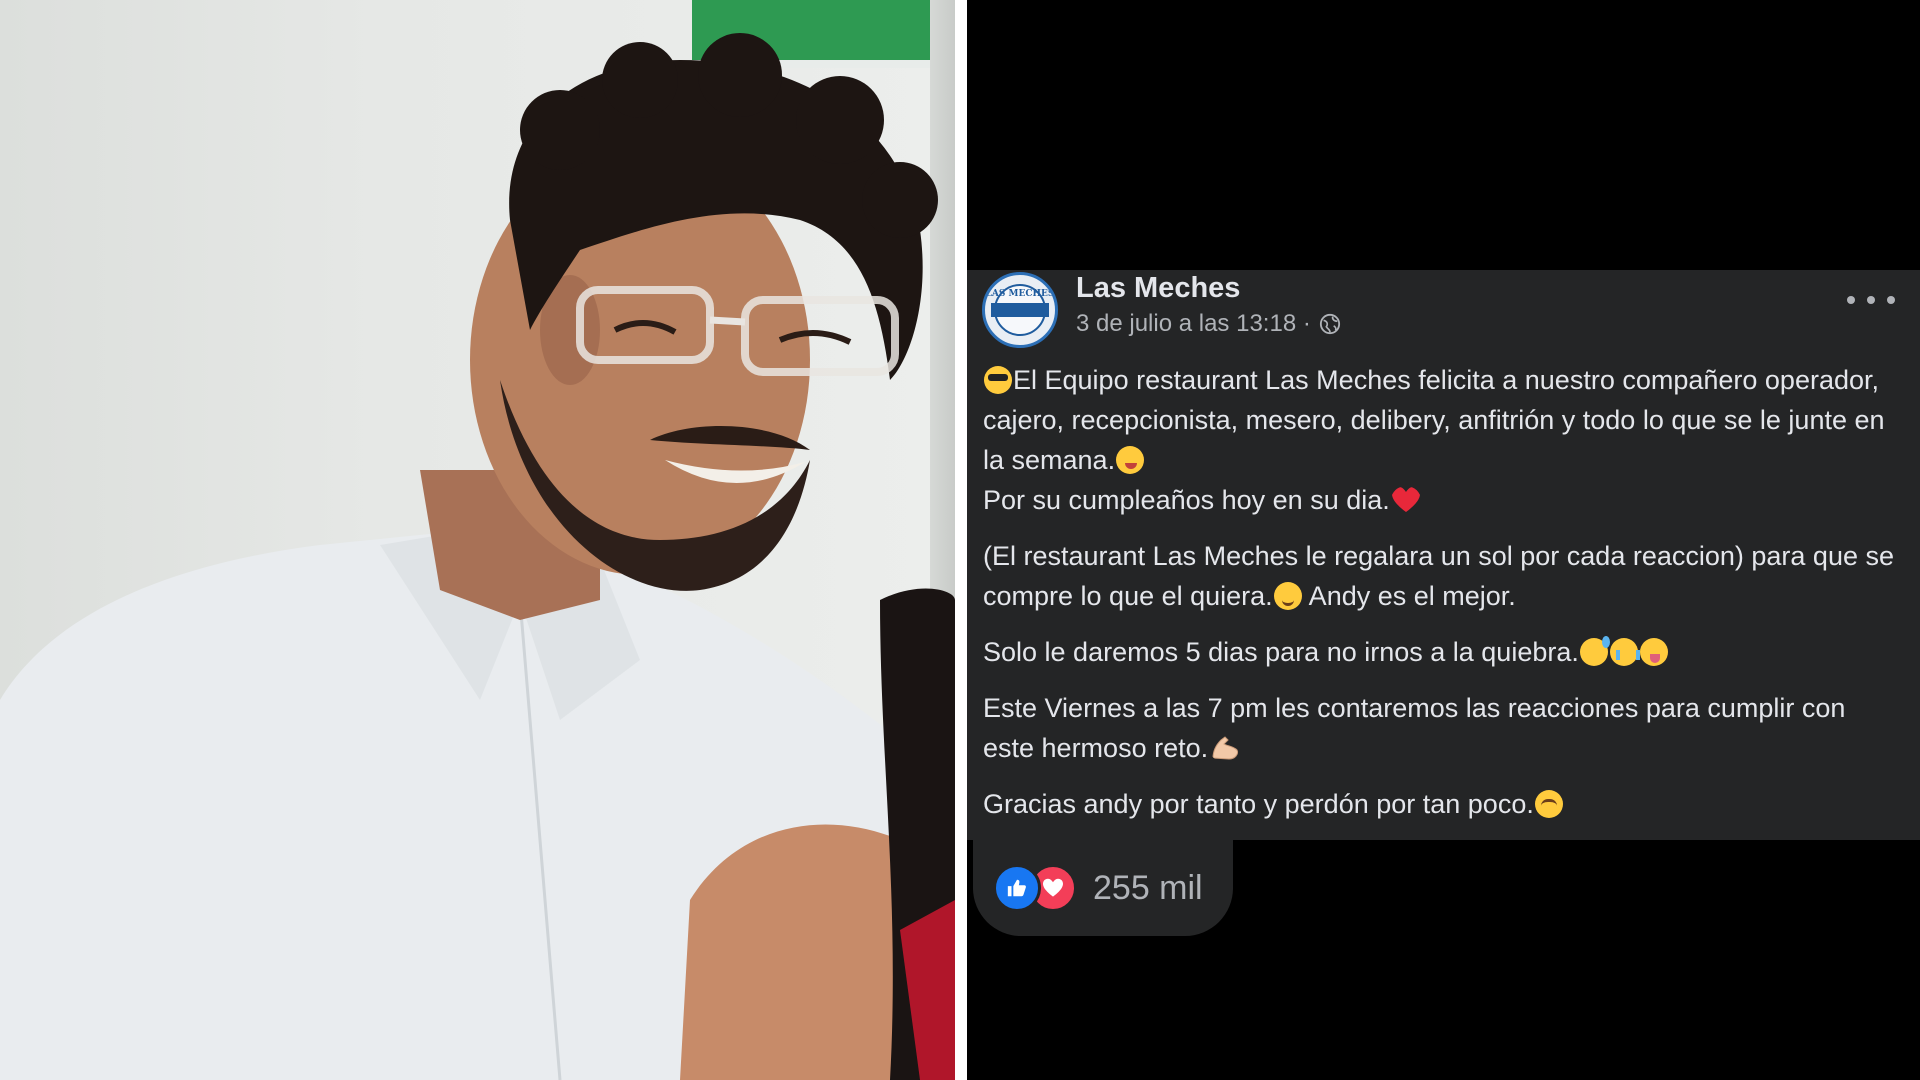  What do you see at coordinates (1409, 596) in the screenshot?
I see `post-text-2b: Andy es el mejor.` at bounding box center [1409, 596].